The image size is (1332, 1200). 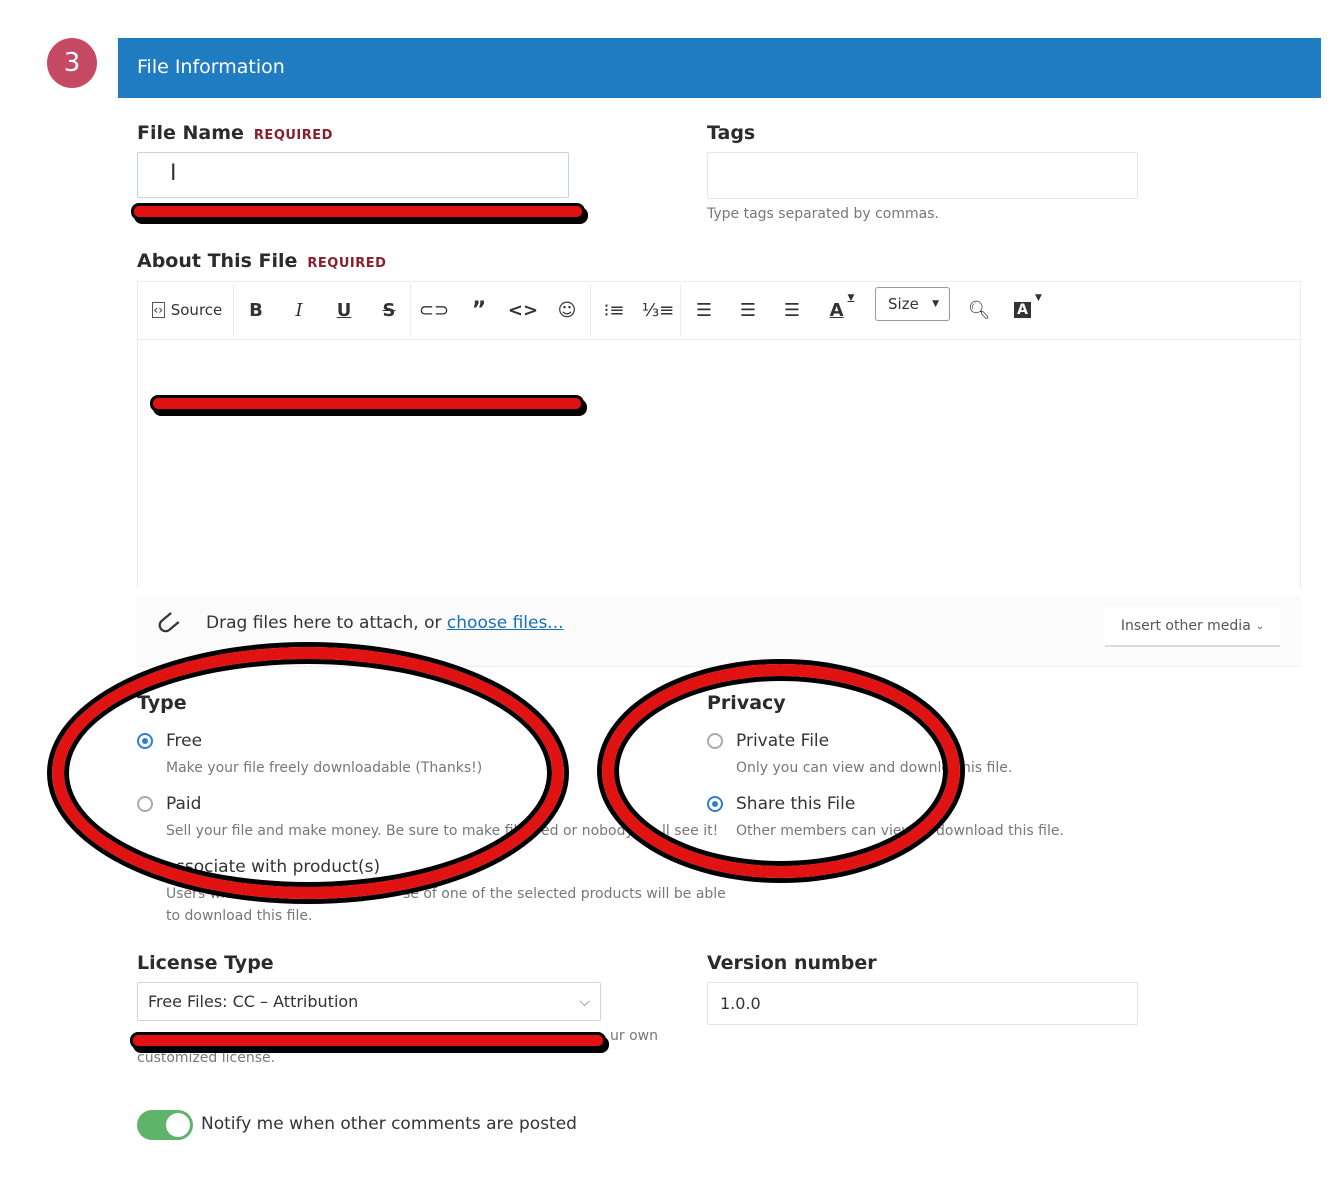 I want to click on preview-icon: 🔍︎, so click(x=979, y=310).